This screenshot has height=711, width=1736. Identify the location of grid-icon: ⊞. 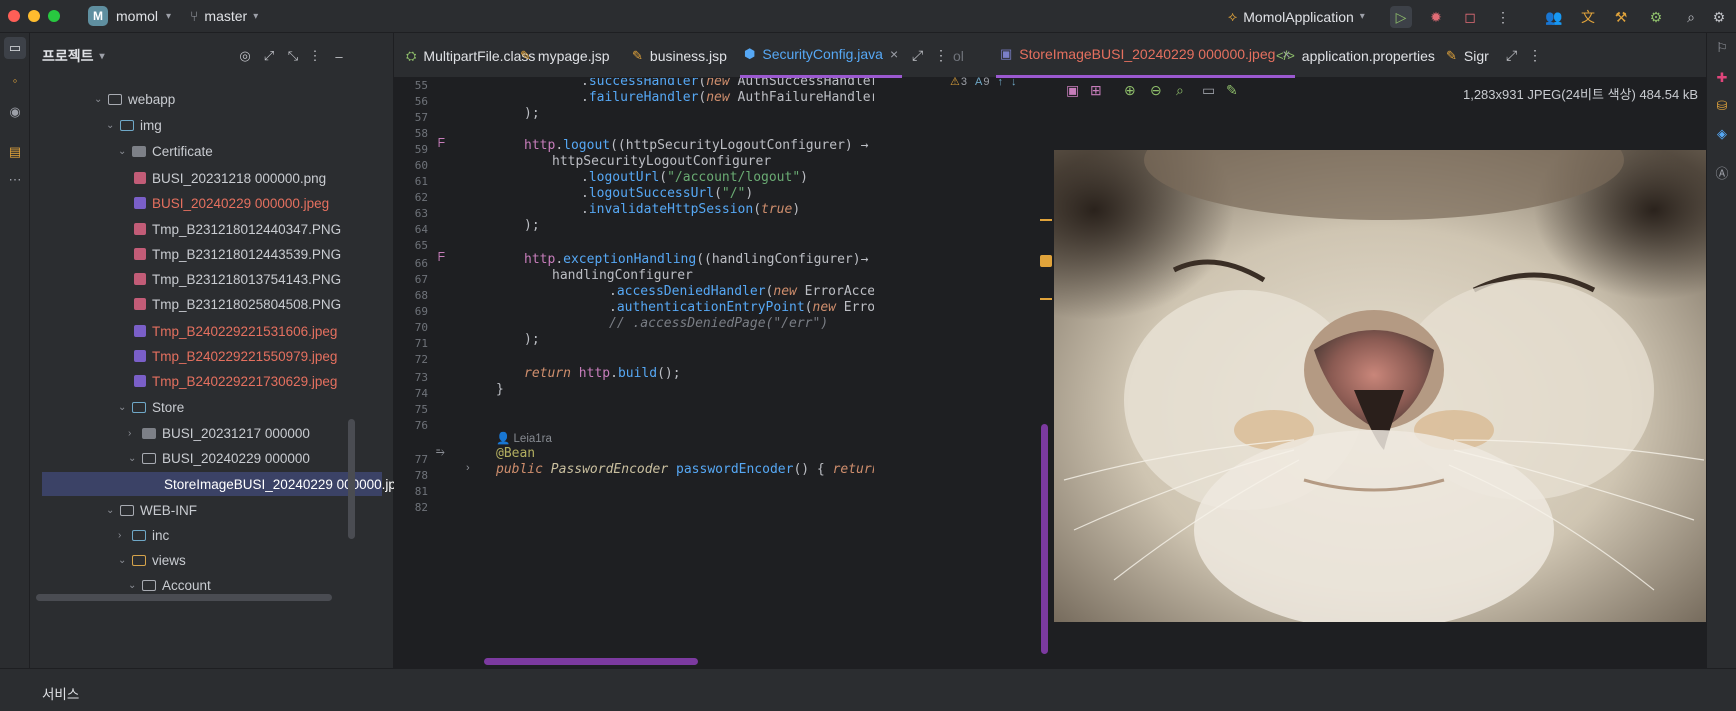
(1096, 90).